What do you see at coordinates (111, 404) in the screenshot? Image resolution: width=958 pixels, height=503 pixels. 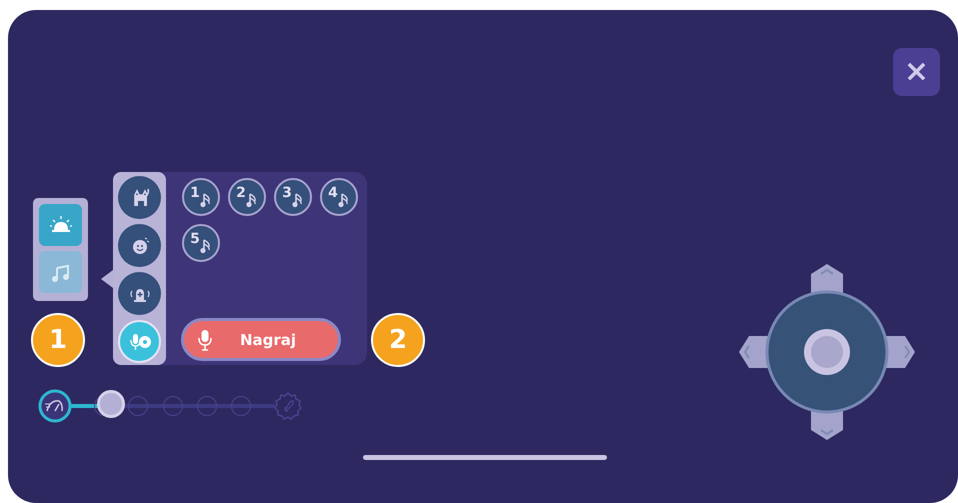 I see `slider-thumb` at bounding box center [111, 404].